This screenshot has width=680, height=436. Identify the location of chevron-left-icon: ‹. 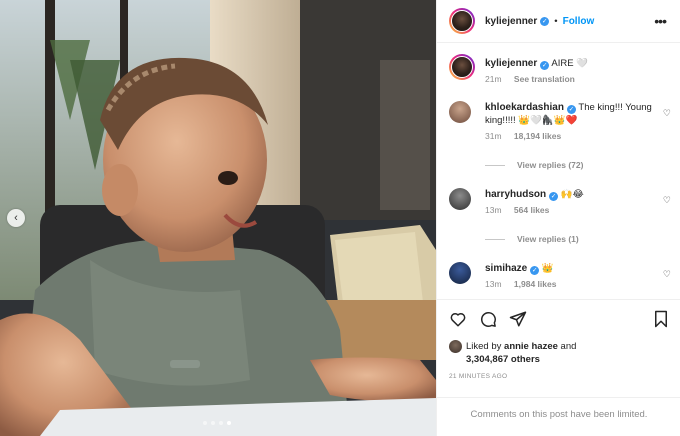
(16, 218).